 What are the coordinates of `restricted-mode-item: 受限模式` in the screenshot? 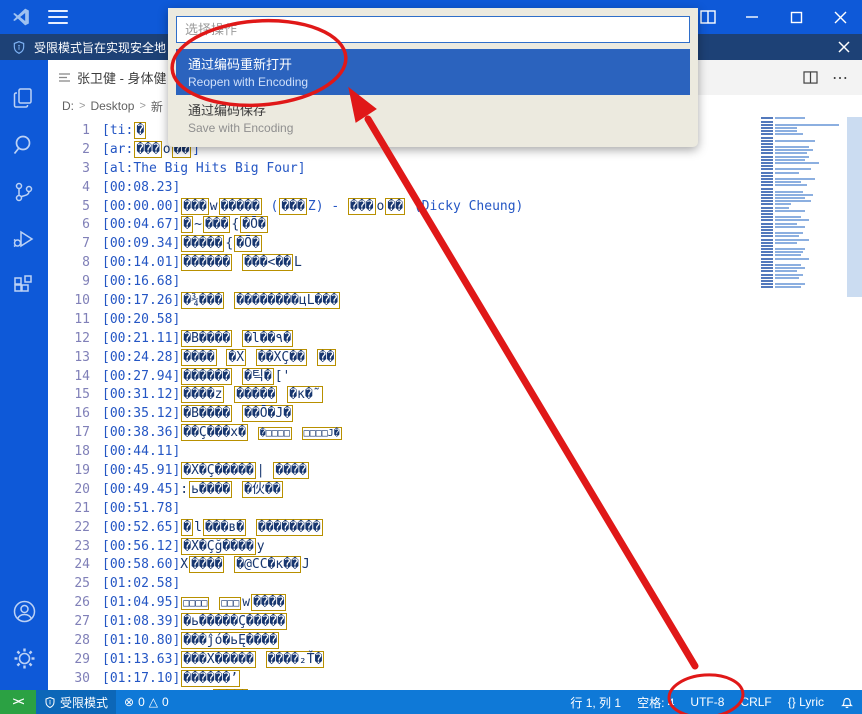 It's located at (76, 702).